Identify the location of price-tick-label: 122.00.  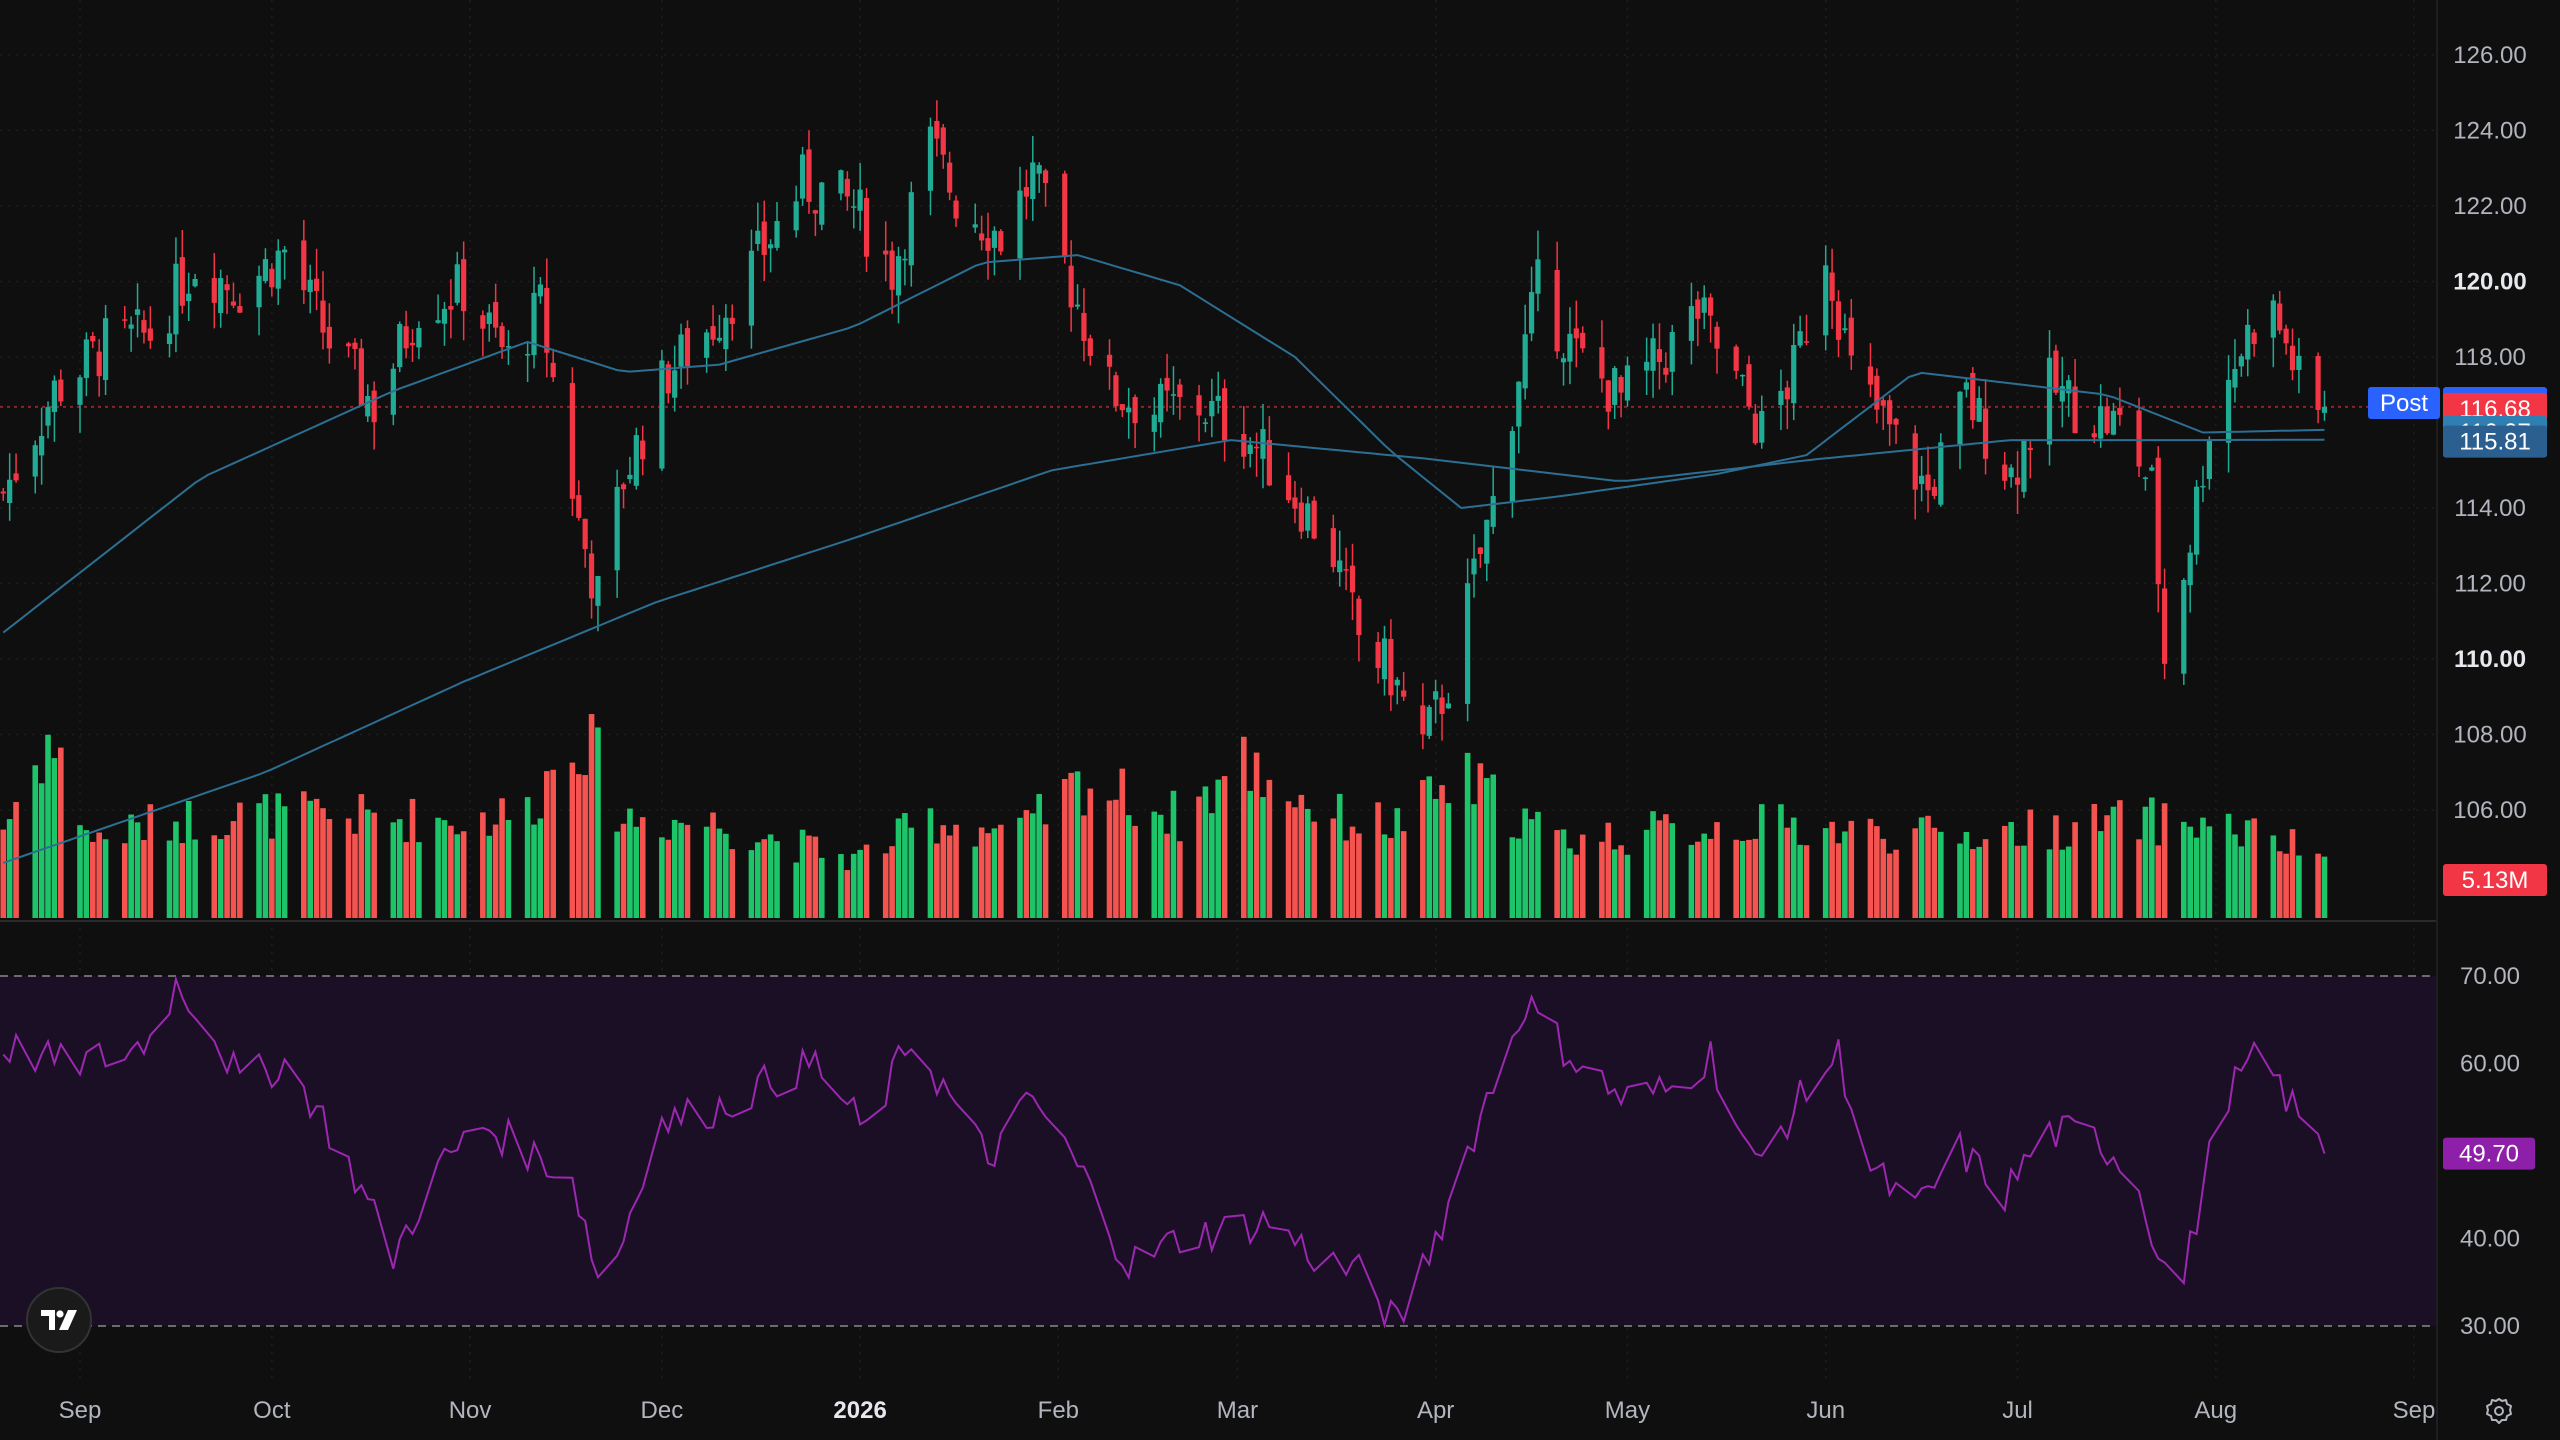
(2489, 206).